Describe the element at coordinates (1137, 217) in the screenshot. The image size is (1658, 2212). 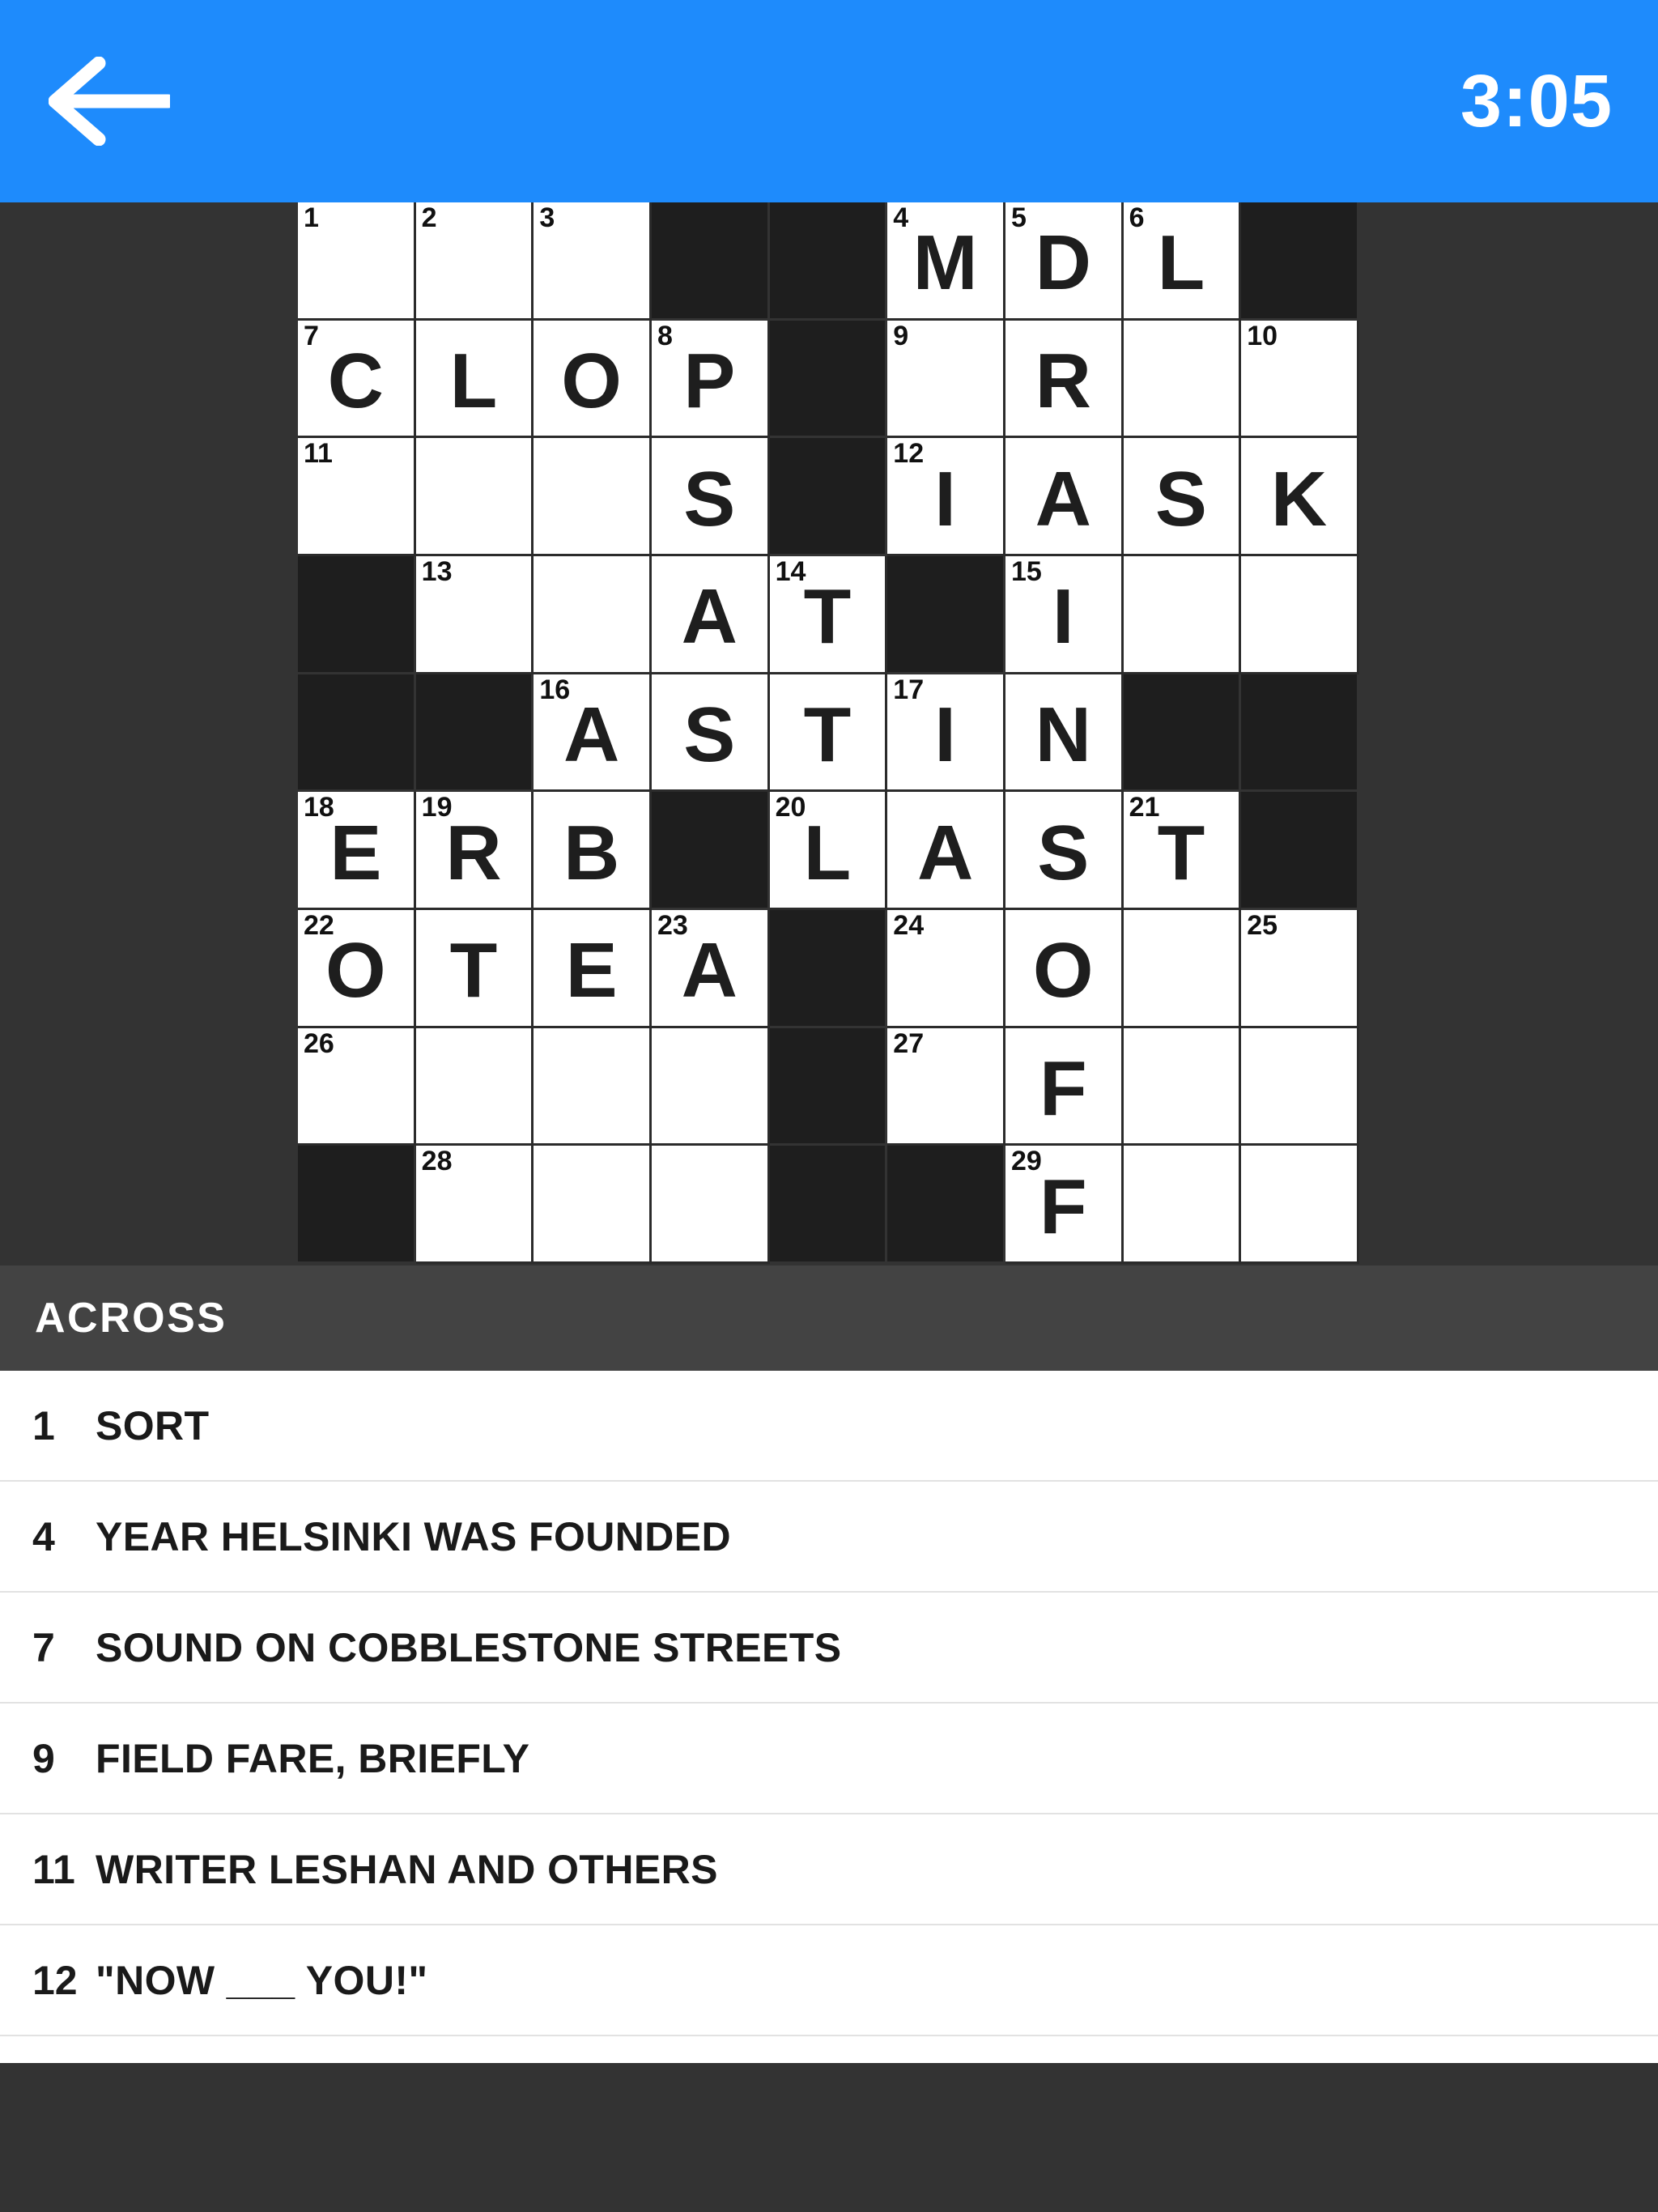
I see `cell-number: 6` at that location.